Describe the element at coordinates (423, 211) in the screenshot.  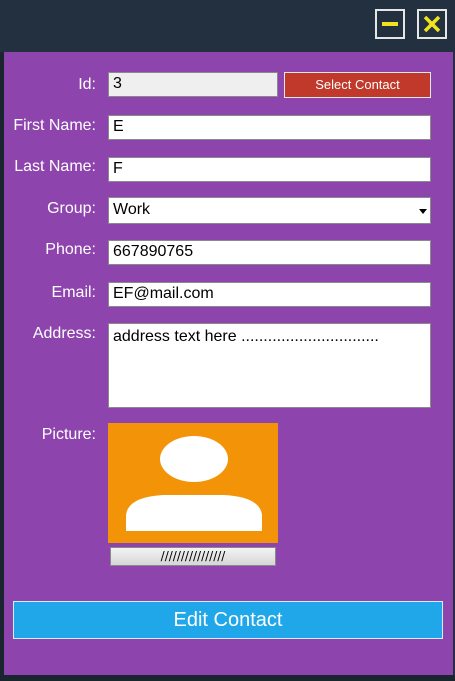
I see `chevron-down-icon` at that location.